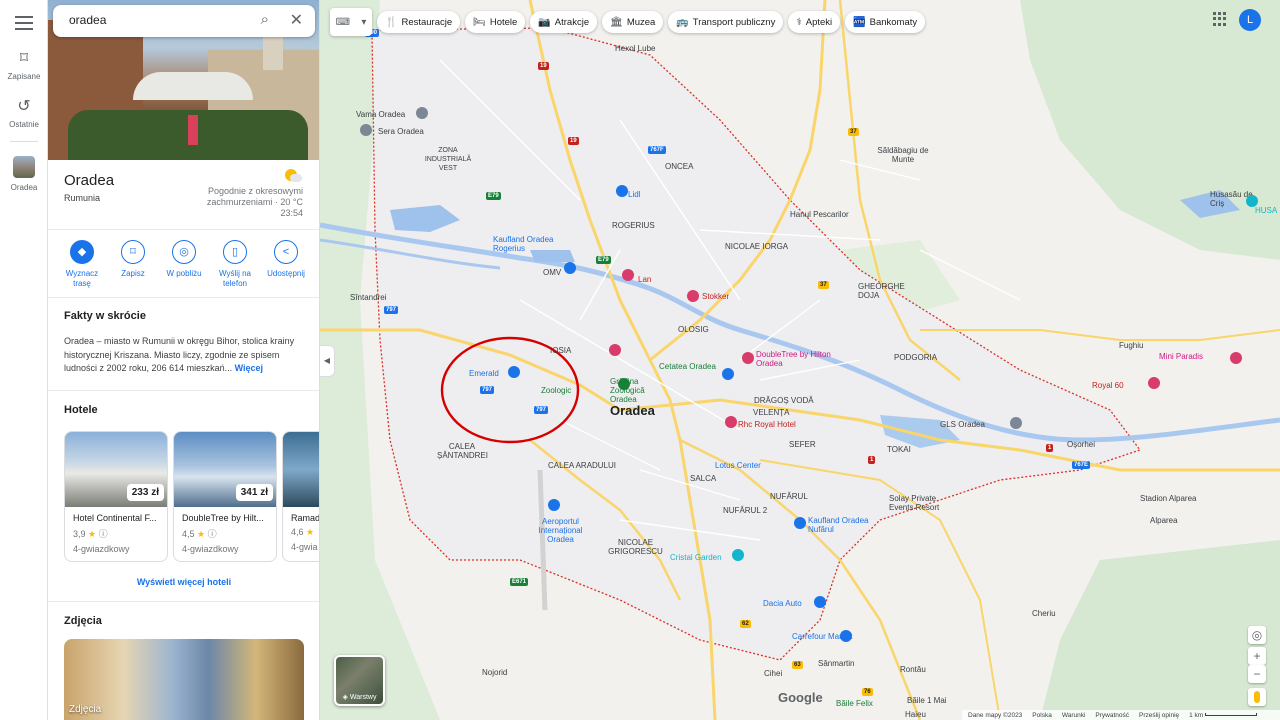  I want to click on hotel-rating: 4,6 ★, so click(301, 530).